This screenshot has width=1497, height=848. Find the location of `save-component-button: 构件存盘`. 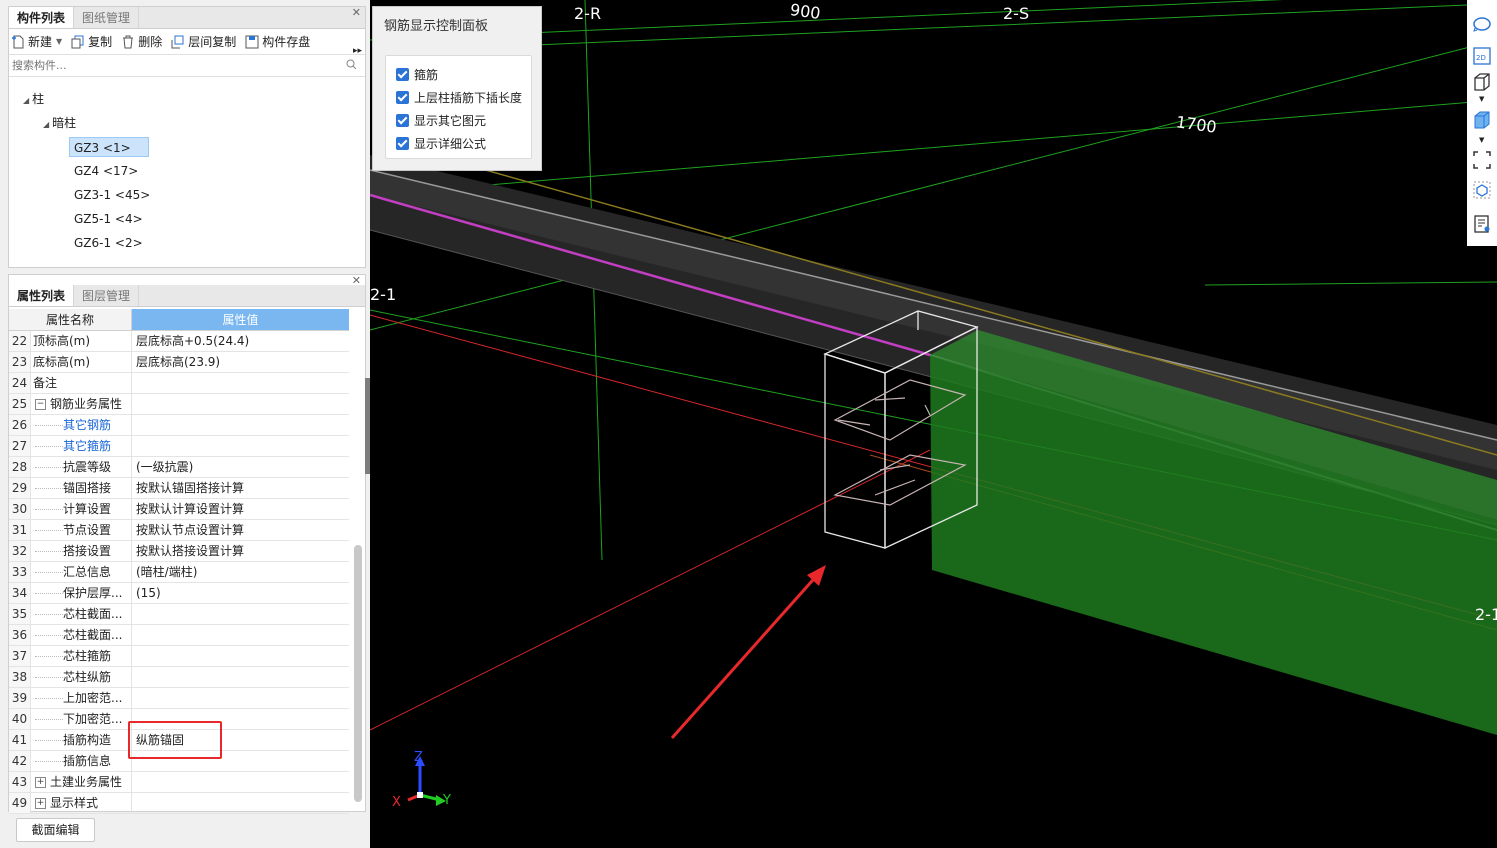

save-component-button: 构件存盘 is located at coordinates (277, 41).